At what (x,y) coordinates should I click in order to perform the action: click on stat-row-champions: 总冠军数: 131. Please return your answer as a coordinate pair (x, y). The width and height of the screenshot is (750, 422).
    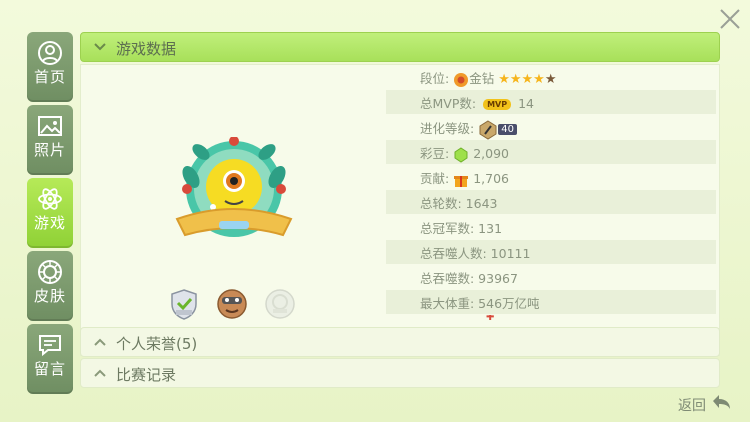
    Looking at the image, I should click on (551, 227).